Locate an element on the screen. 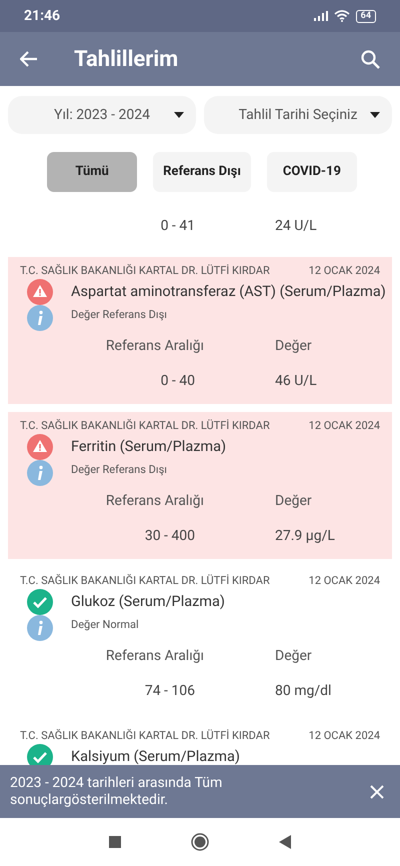  filter-chip: COVID-19 is located at coordinates (311, 172).